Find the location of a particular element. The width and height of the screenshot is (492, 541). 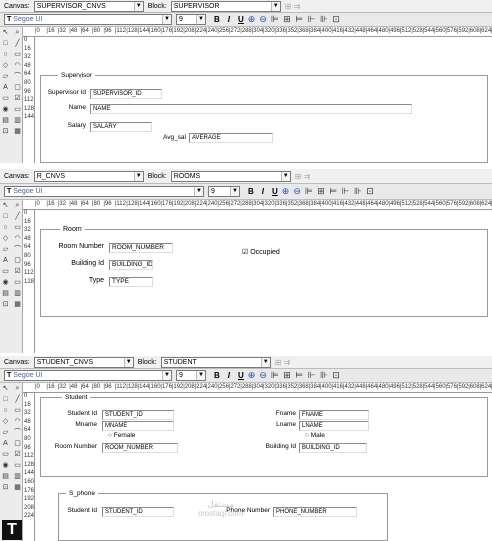

canvas-select: STUDENT_CNVS ▼ is located at coordinates (83, 362).